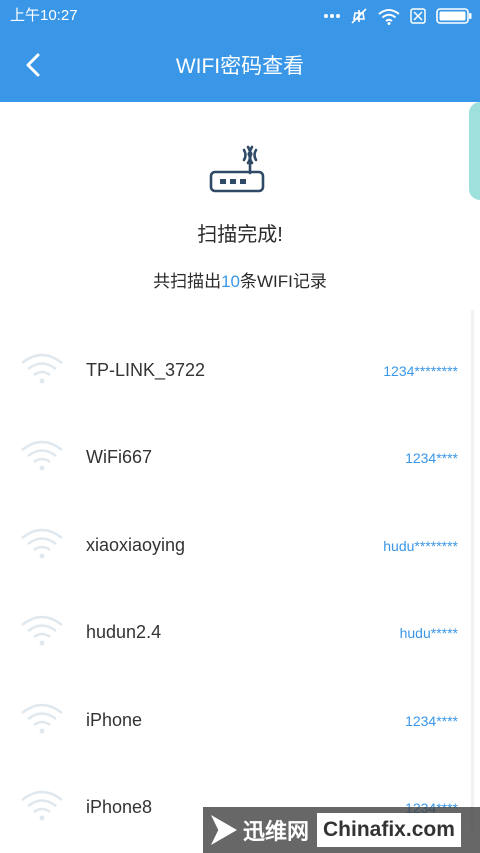 The width and height of the screenshot is (480, 853). I want to click on wifi-password: hudu********, so click(420, 545).